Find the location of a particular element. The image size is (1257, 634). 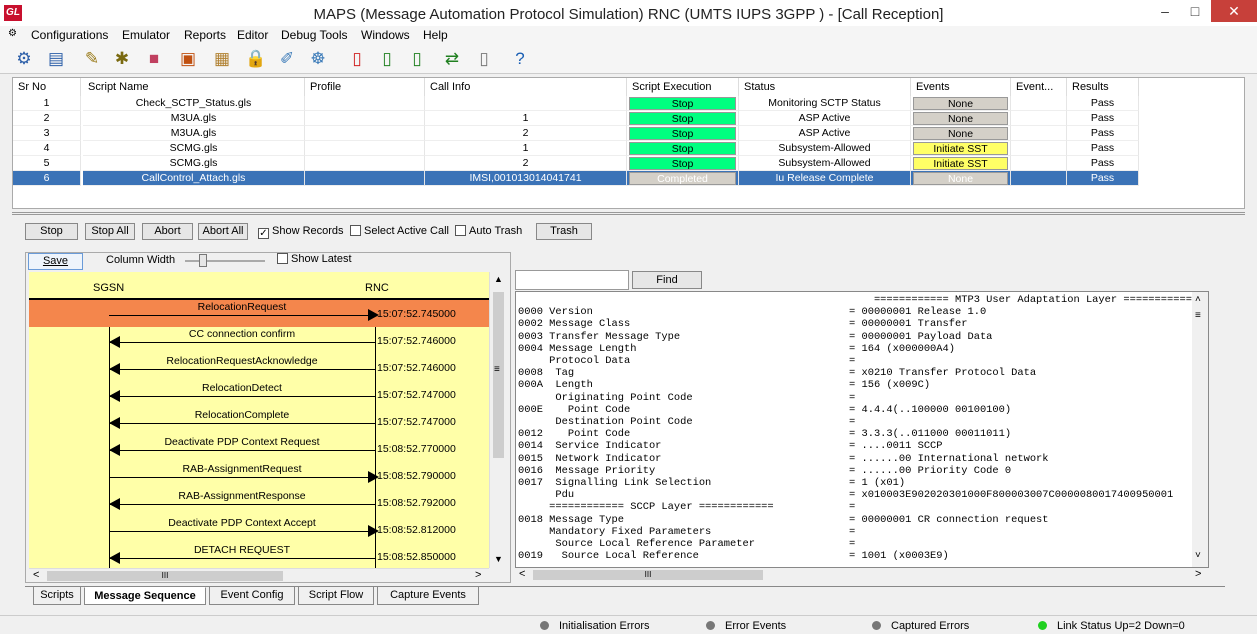

show-latest-checkbox: Show Latest is located at coordinates (314, 260).